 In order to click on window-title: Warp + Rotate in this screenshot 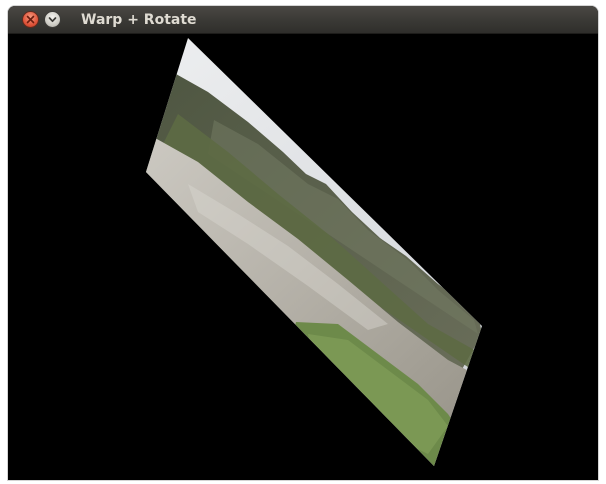, I will do `click(139, 20)`.